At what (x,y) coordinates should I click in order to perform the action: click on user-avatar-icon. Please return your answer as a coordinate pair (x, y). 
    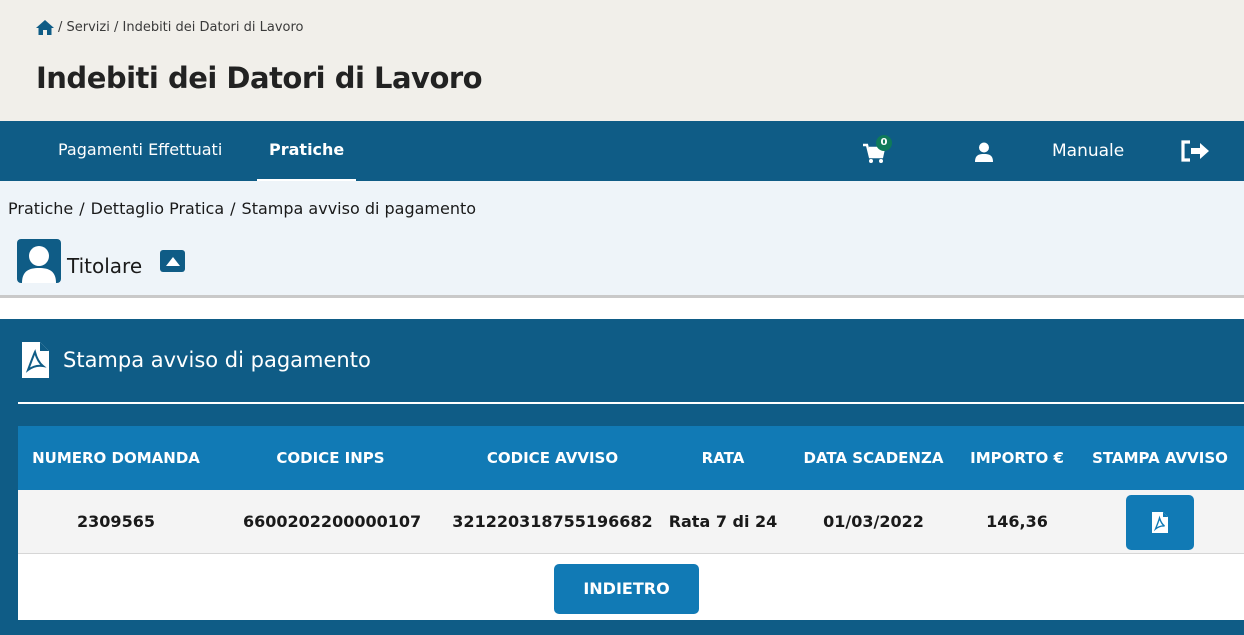
    Looking at the image, I should click on (39, 264).